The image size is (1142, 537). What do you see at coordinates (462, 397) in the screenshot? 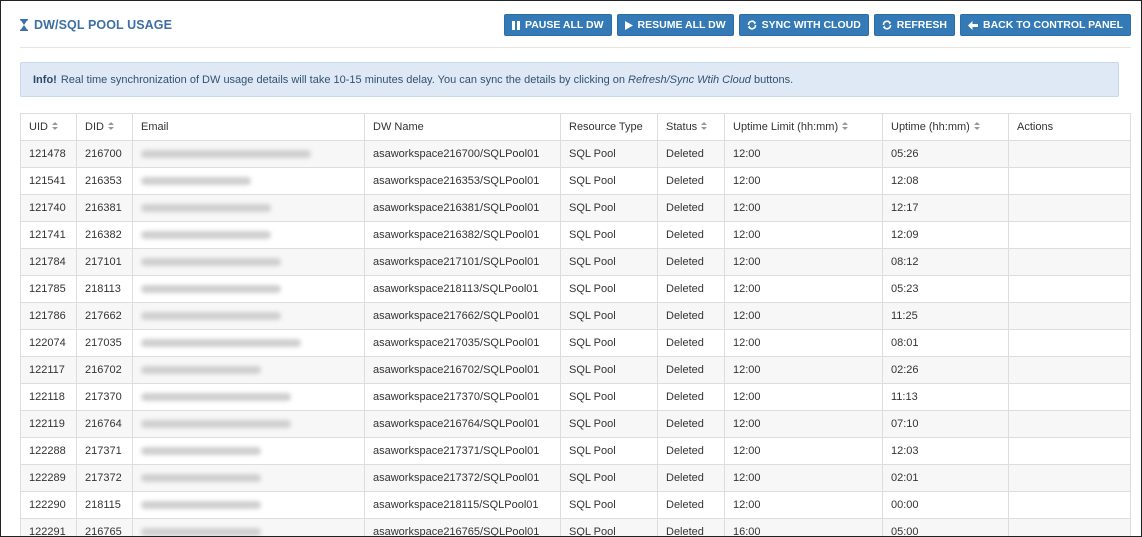
I see `cell-dw-name: asaworkspace217370/SQLPool01` at bounding box center [462, 397].